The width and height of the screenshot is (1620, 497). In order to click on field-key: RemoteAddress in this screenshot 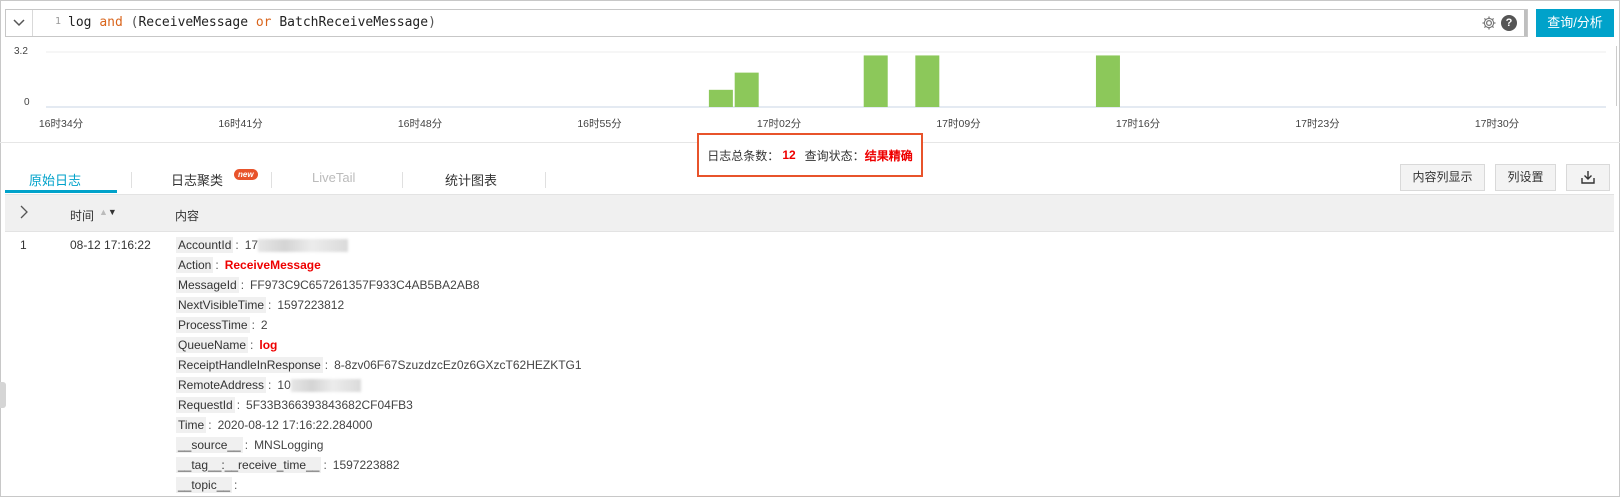, I will do `click(221, 385)`.